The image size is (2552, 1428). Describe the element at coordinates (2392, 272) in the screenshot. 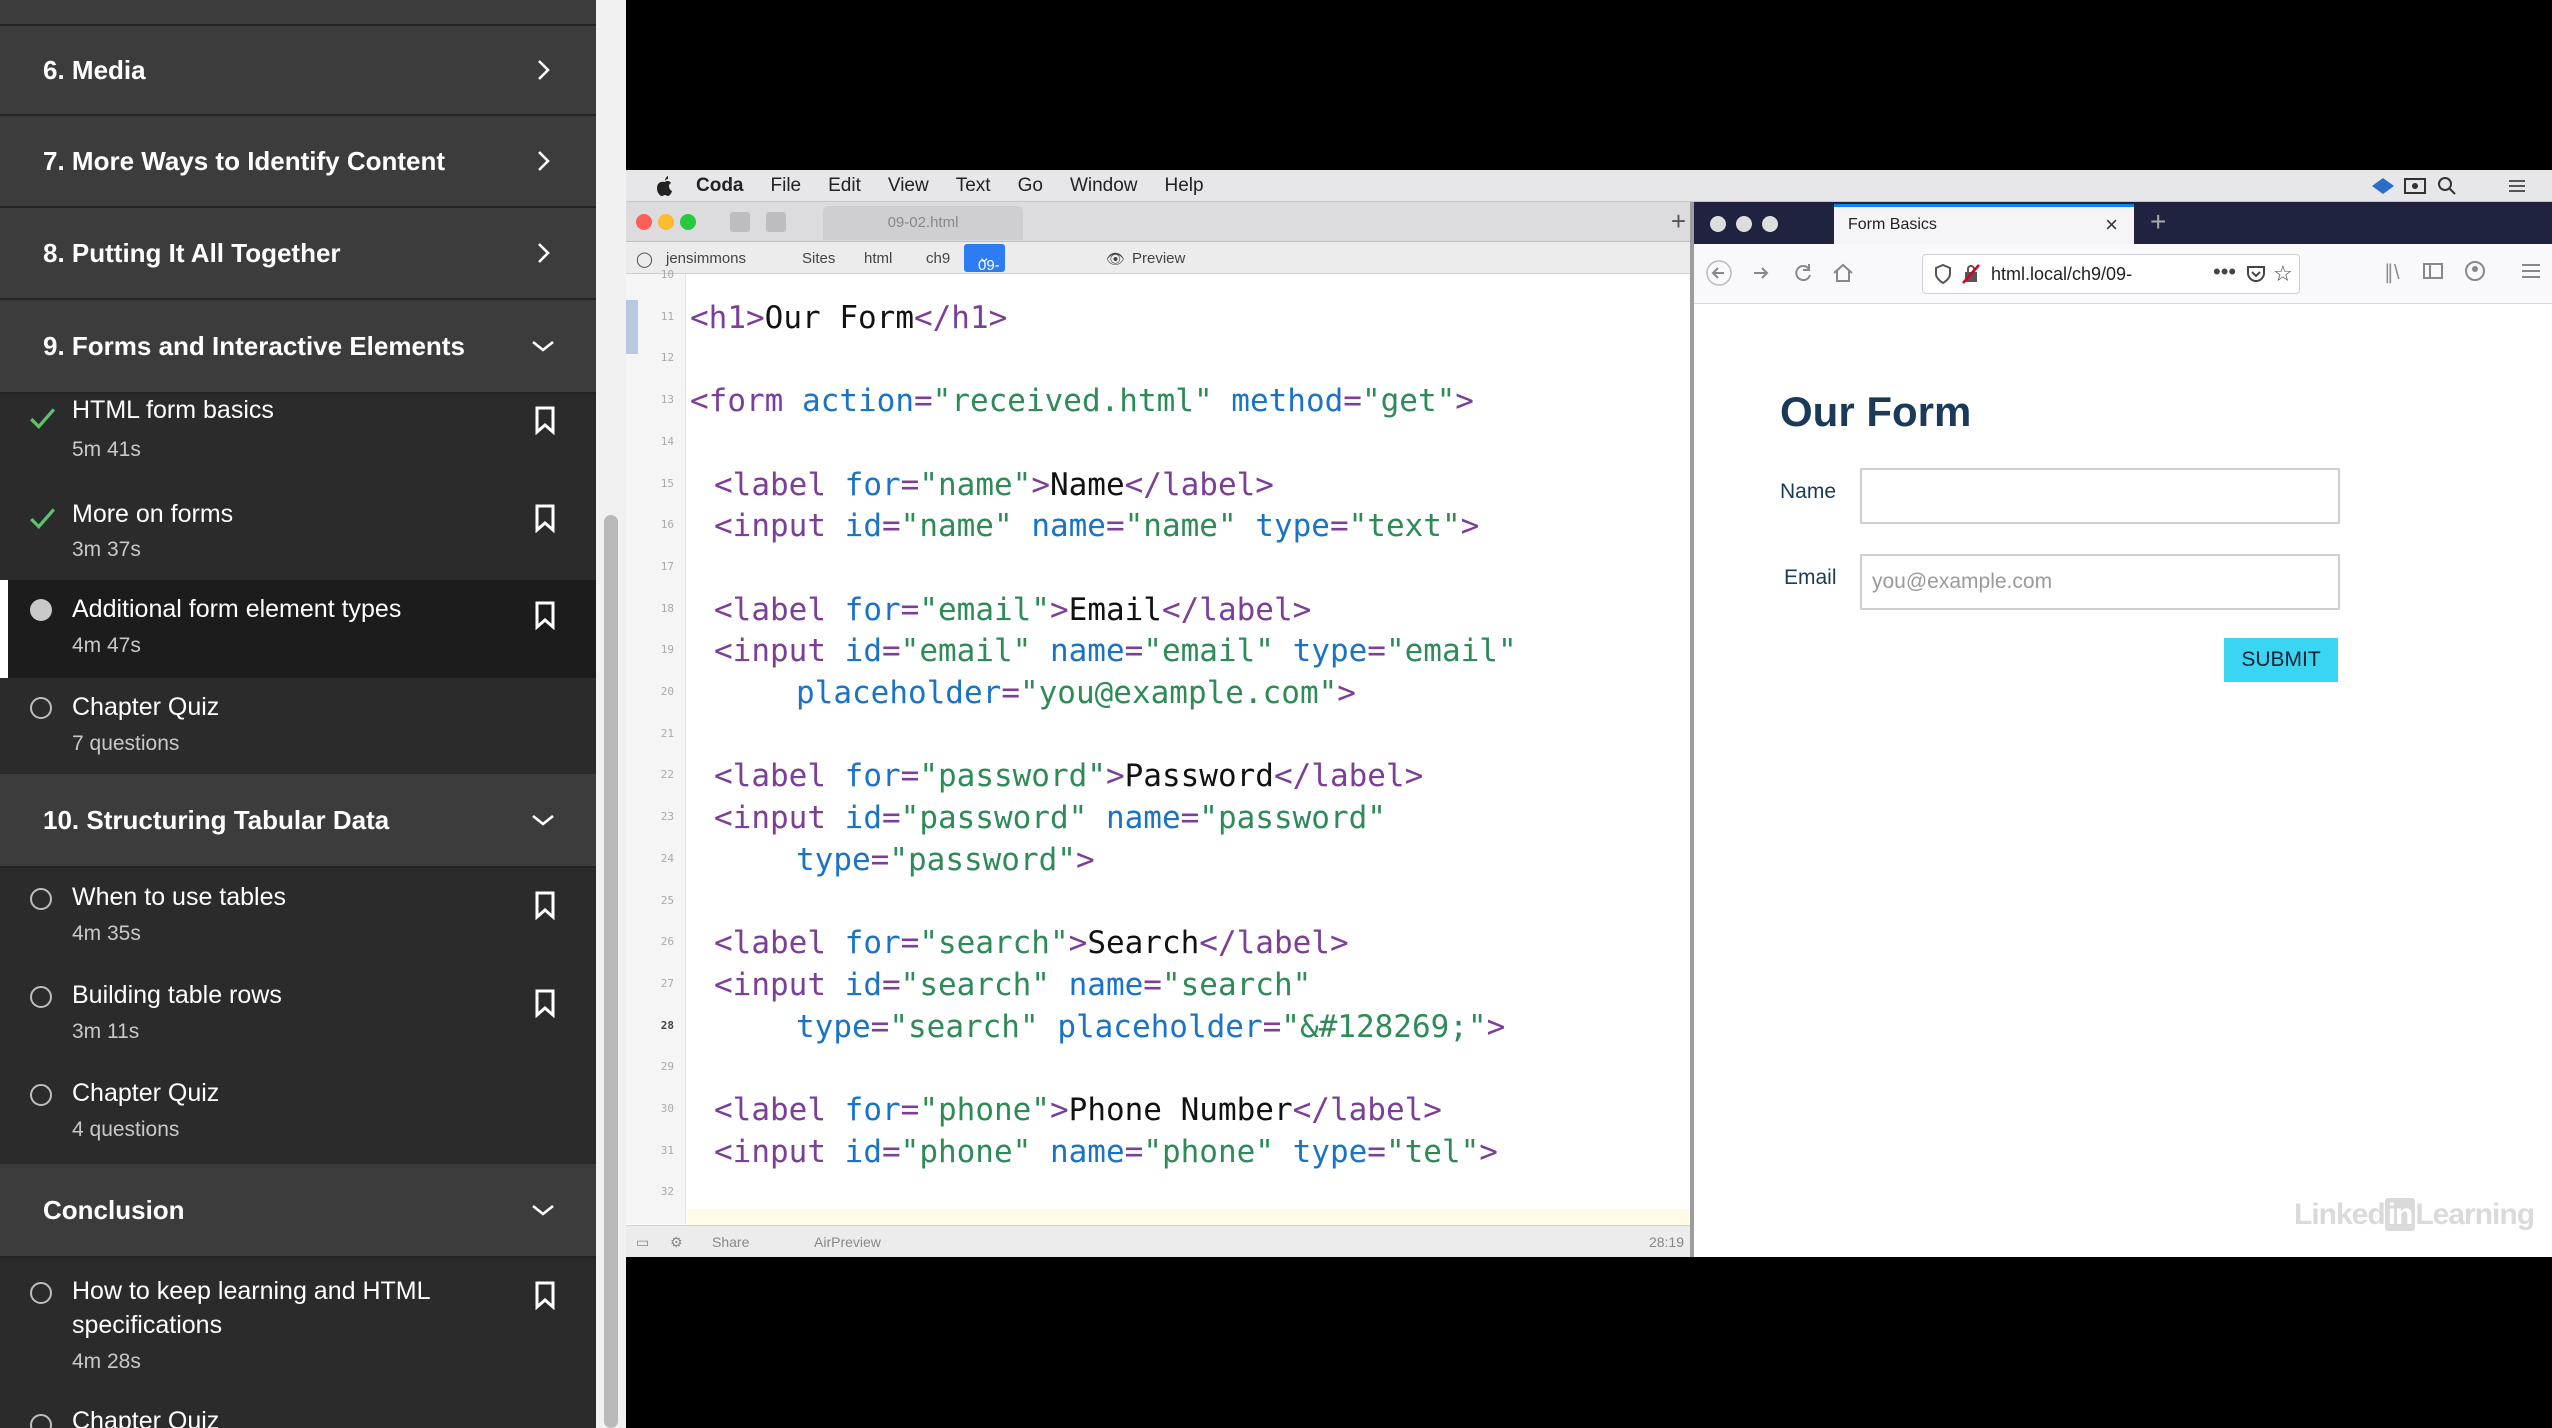

I see `library-icon: ∥\` at that location.